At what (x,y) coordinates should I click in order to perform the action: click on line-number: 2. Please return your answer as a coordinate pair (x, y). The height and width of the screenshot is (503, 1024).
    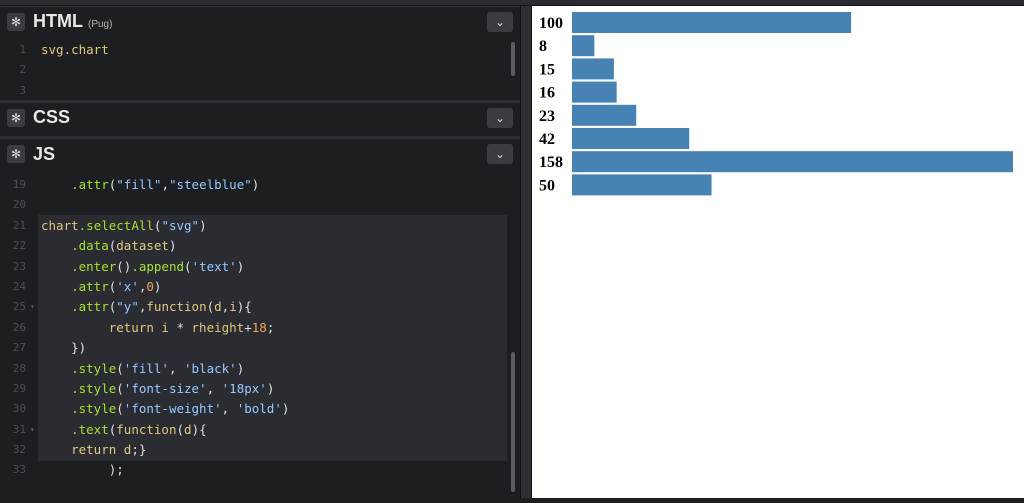
    Looking at the image, I should click on (22, 70).